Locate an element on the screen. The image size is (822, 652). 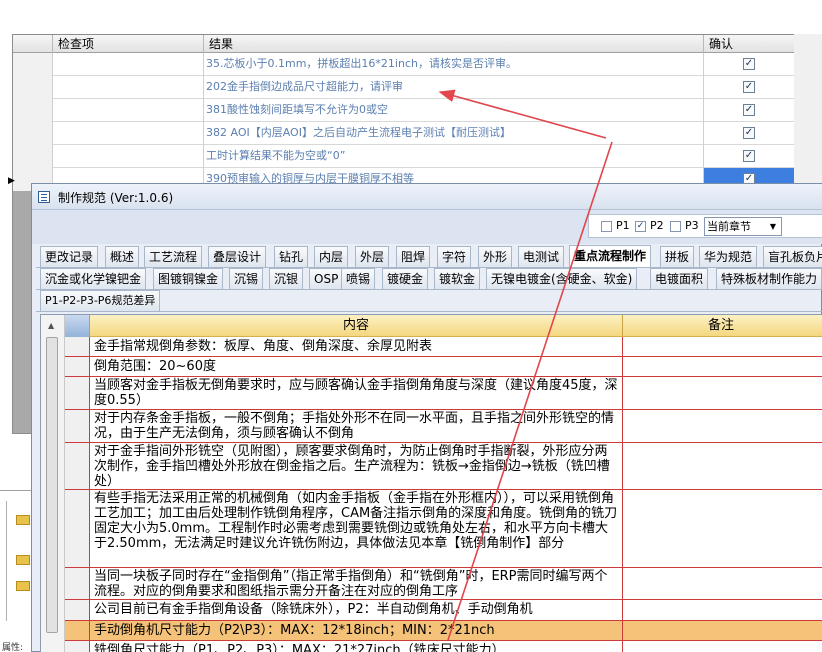
spec-grid-header: 内容 备注 is located at coordinates (443, 326).